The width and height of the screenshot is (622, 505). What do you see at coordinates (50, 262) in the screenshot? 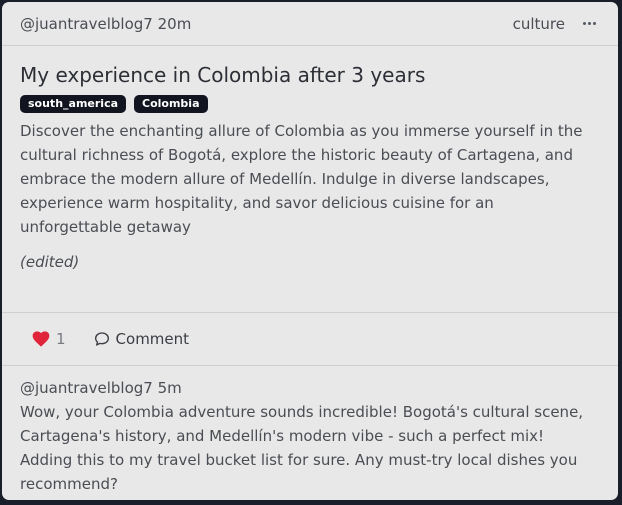
I see `edited-label: (edited)` at bounding box center [50, 262].